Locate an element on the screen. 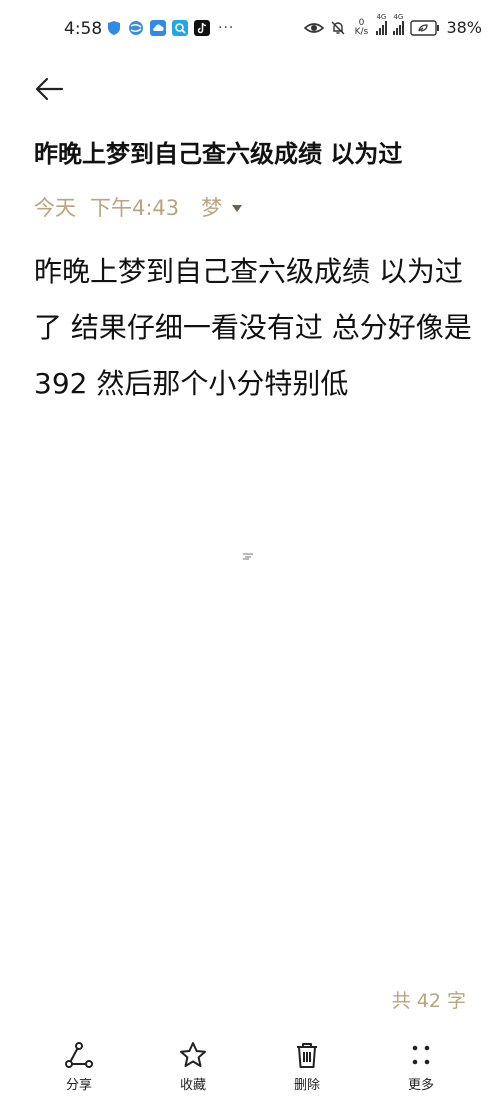  word-count: 共 42 字 is located at coordinates (428, 1001).